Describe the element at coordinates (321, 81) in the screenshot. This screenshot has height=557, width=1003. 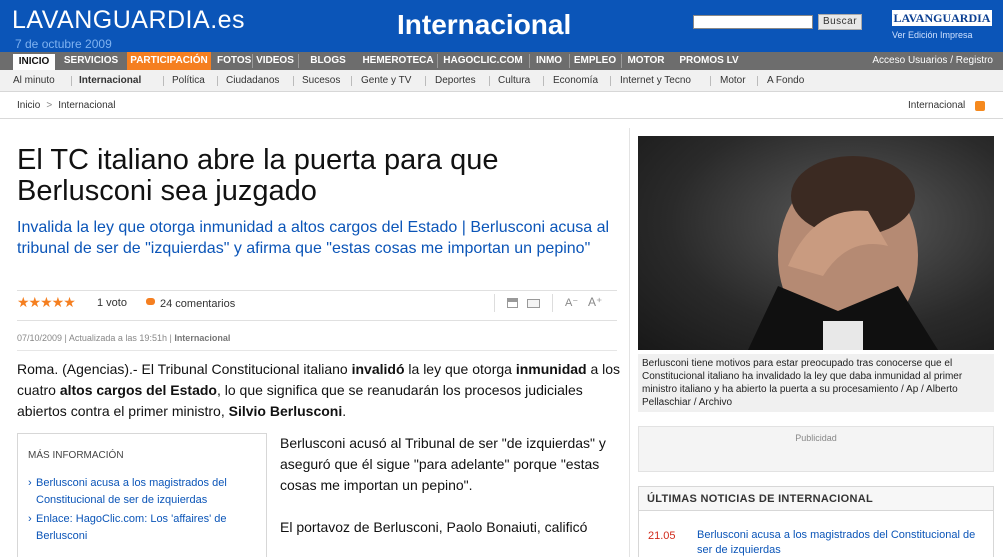
I see `subnav-sucesos: Sucesos` at that location.